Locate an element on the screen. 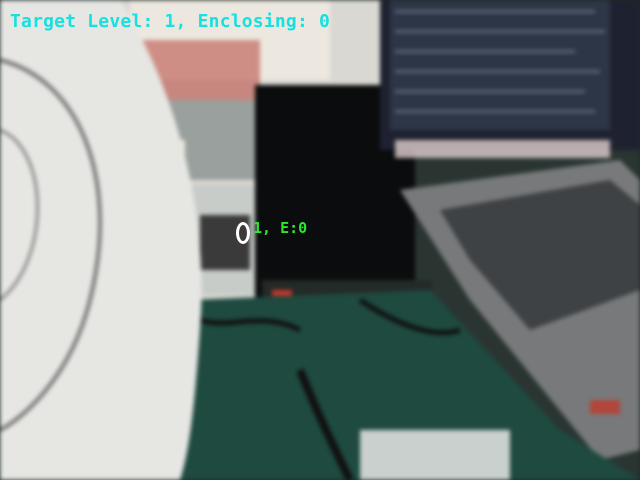 This screenshot has height=480, width=640. target-marker-ellipse is located at coordinates (243, 233).